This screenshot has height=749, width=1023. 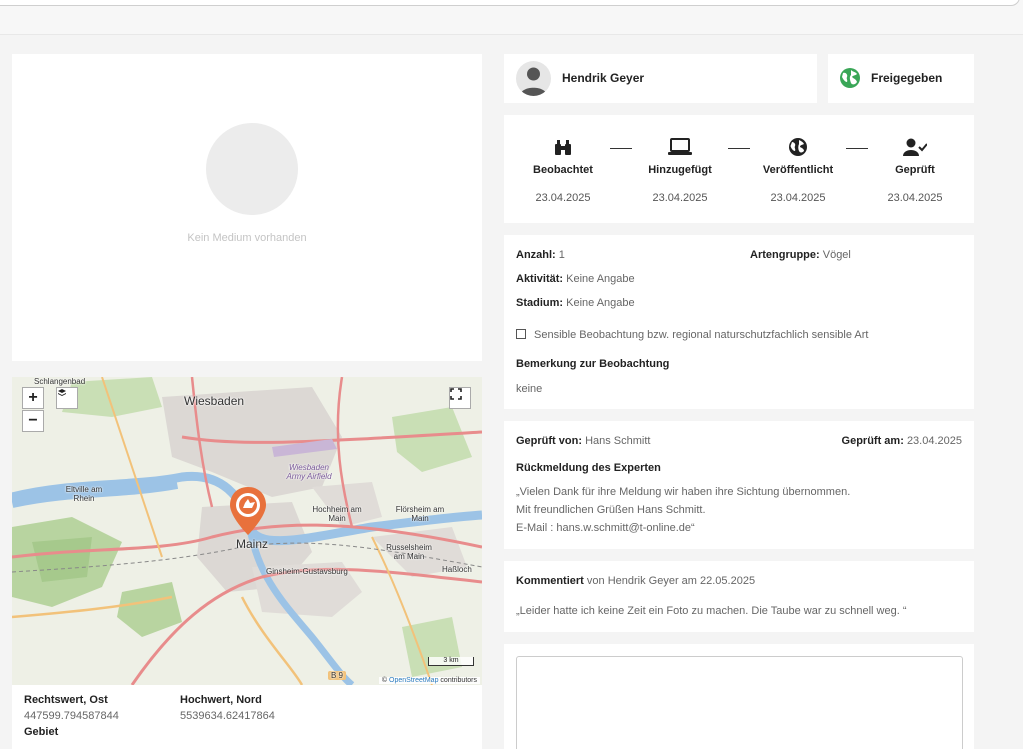 I want to click on layers-button, so click(x=67, y=398).